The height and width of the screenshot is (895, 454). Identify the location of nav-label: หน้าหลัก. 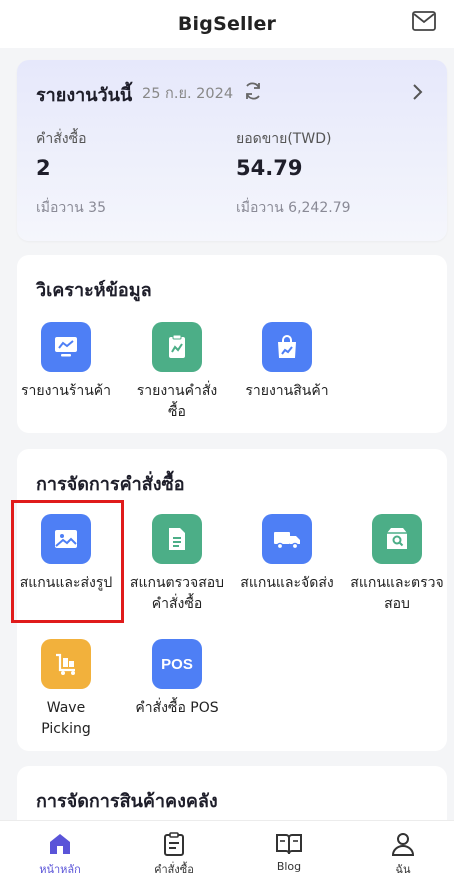
(60, 869).